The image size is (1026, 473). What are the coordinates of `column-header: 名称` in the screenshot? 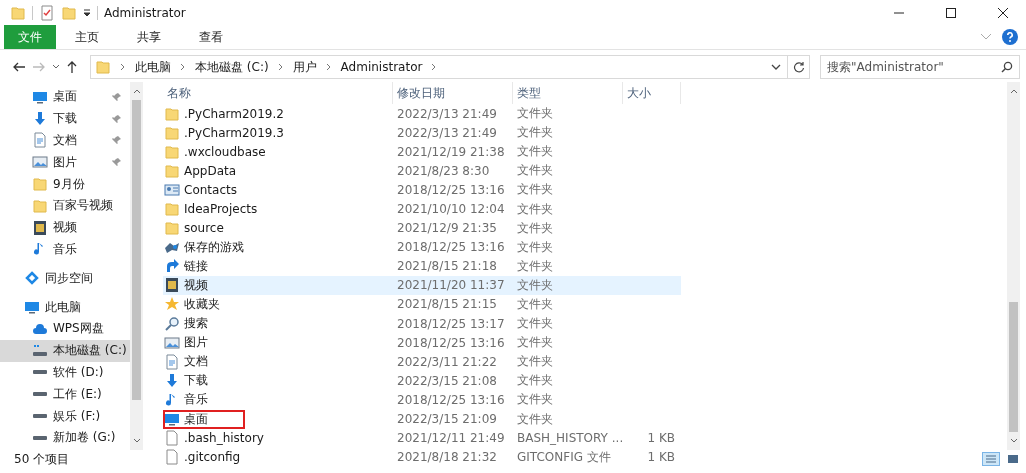 It's located at (278, 93).